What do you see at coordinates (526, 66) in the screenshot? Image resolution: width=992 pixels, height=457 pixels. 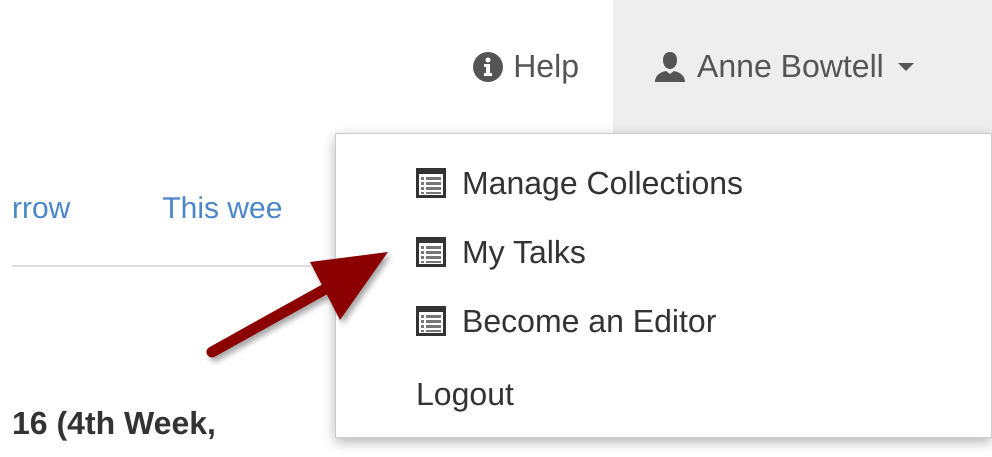 I see `help-link: Help` at bounding box center [526, 66].